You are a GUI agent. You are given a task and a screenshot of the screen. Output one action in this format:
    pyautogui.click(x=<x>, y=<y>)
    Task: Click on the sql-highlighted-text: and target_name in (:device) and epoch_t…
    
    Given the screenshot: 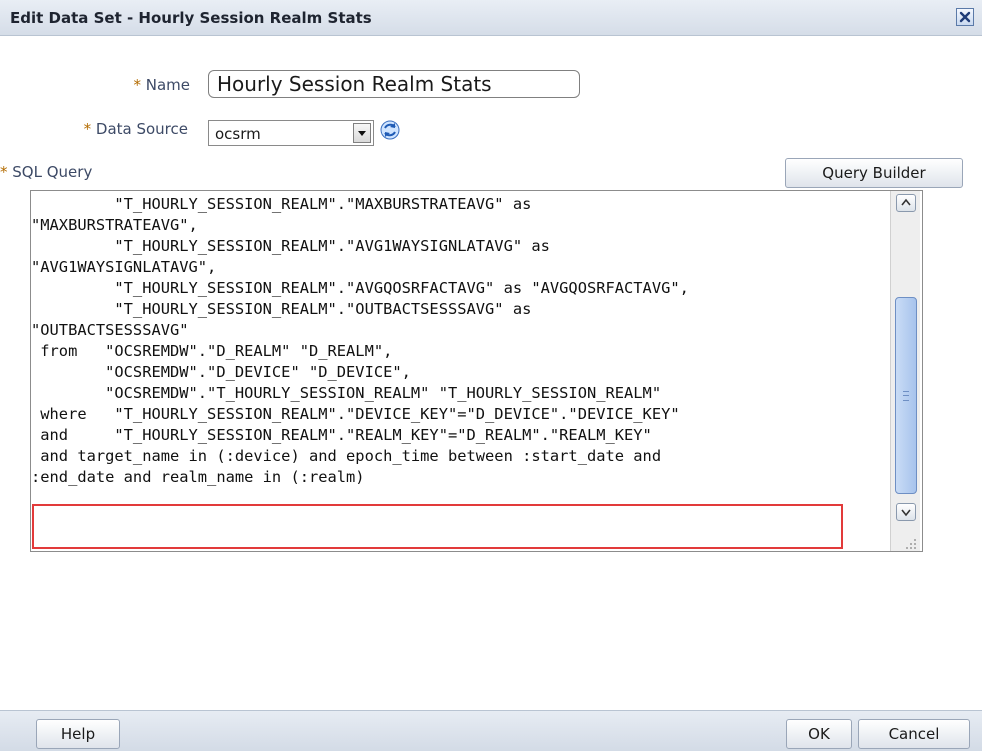 What is the action you would take?
    pyautogui.click(x=346, y=466)
    